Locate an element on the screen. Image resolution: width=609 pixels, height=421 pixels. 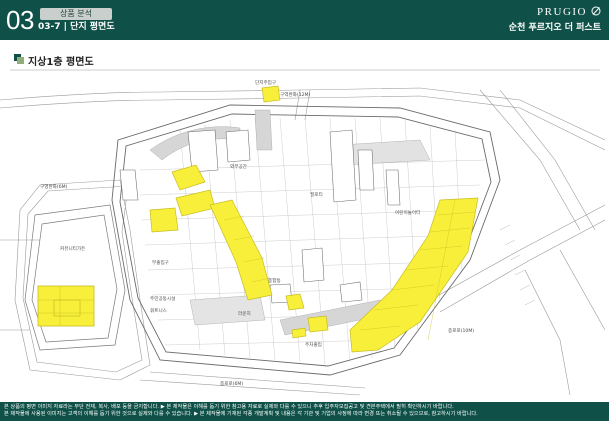
label-main-gate: 종합동 is located at coordinates (274, 280).